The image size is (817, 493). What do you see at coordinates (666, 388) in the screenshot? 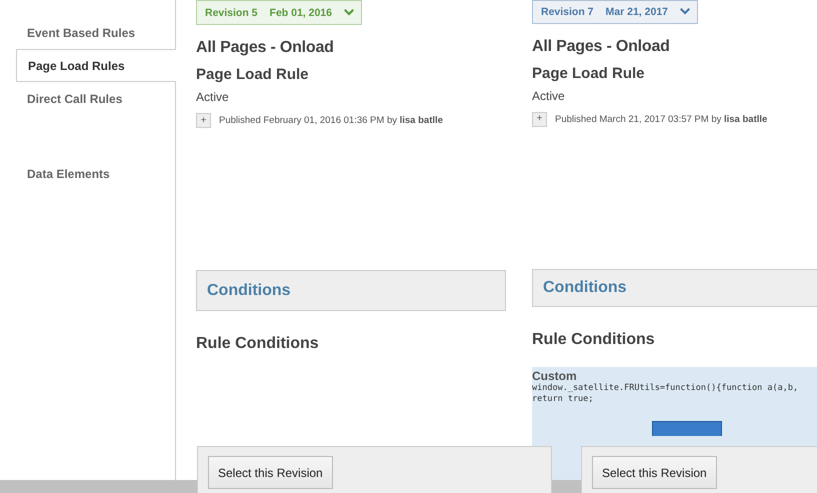
I see `code-line: window._satellite.FRUtils=function(){function a(a,b,` at bounding box center [666, 388].